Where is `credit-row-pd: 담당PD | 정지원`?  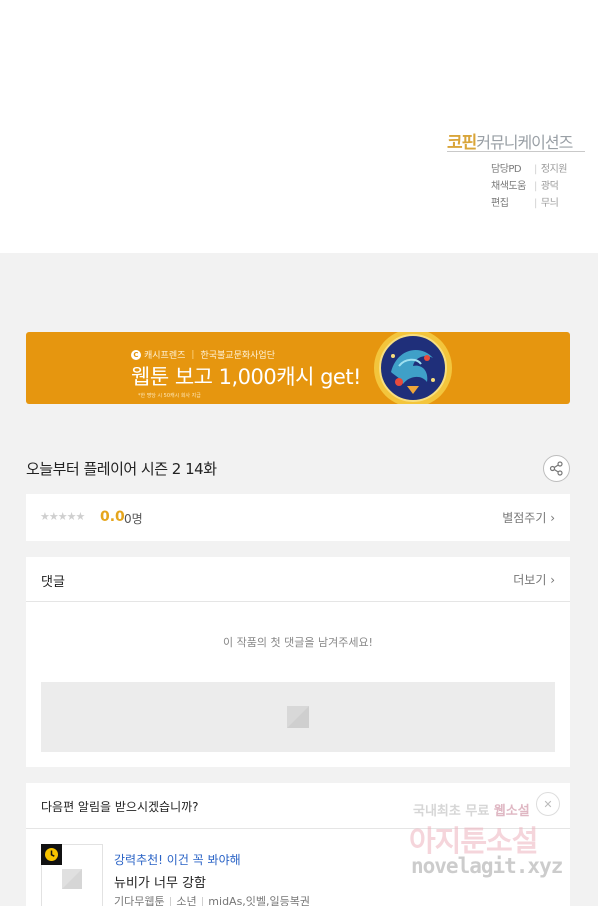
credit-row-pd: 담당PD | 정지원 is located at coordinates (529, 167).